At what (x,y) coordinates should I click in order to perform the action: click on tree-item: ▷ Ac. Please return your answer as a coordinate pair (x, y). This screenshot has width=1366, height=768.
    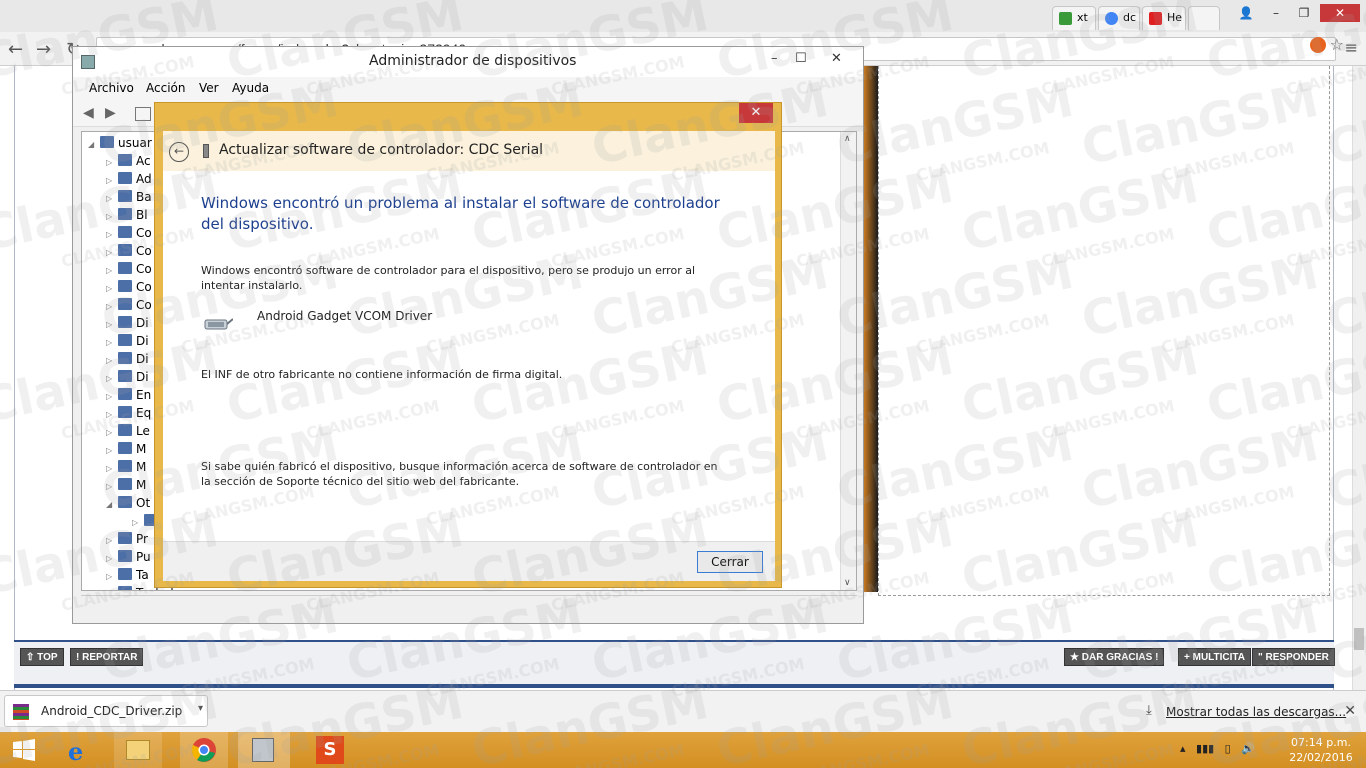
    Looking at the image, I should click on (128, 163).